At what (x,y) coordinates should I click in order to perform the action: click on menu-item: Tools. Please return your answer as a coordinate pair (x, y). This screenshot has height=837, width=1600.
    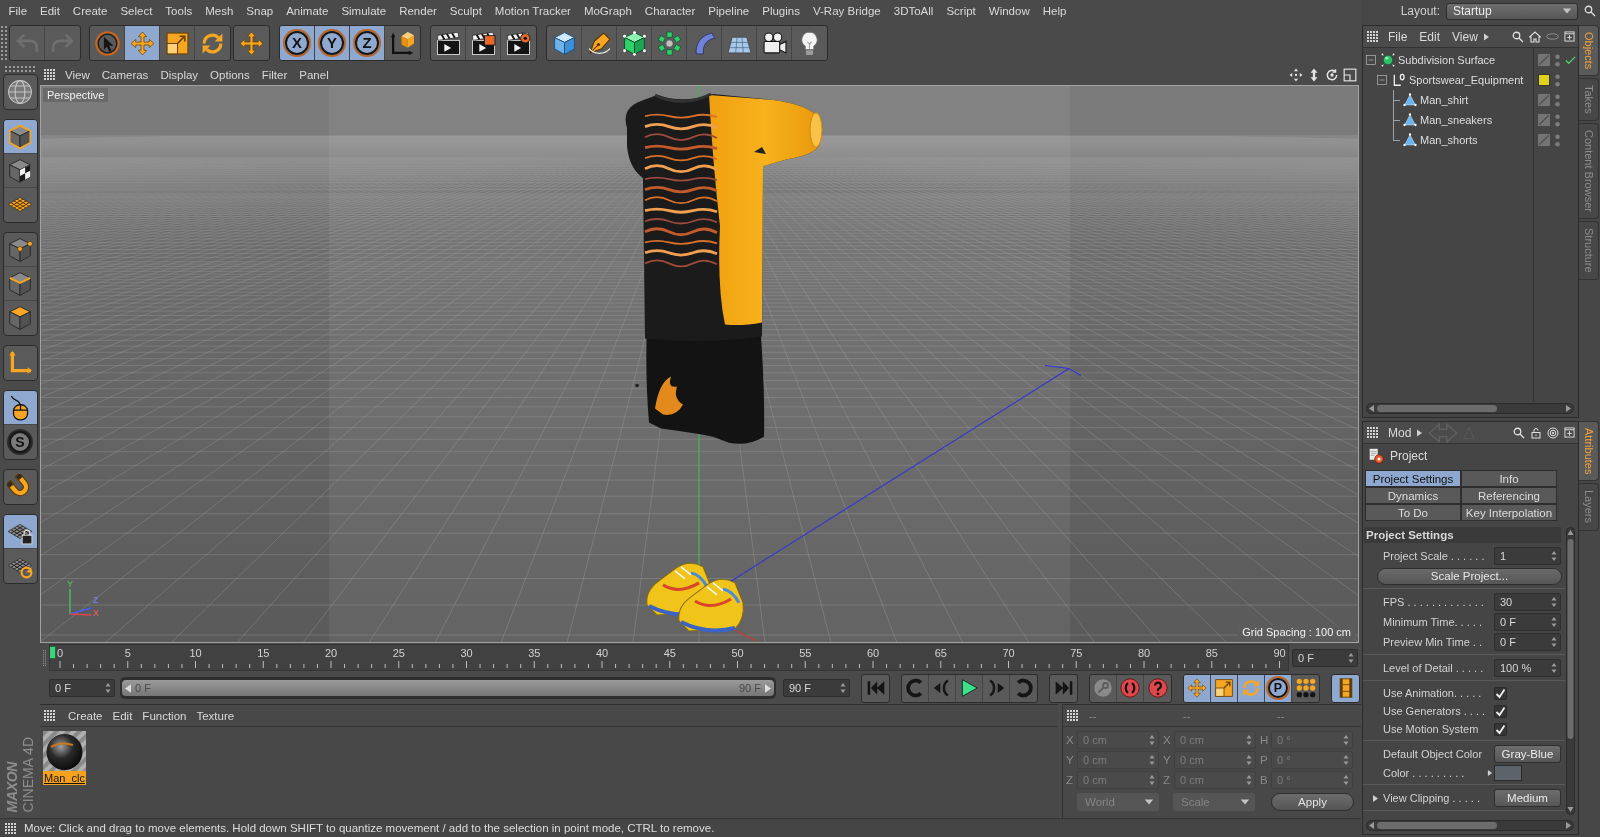
    Looking at the image, I should click on (178, 11).